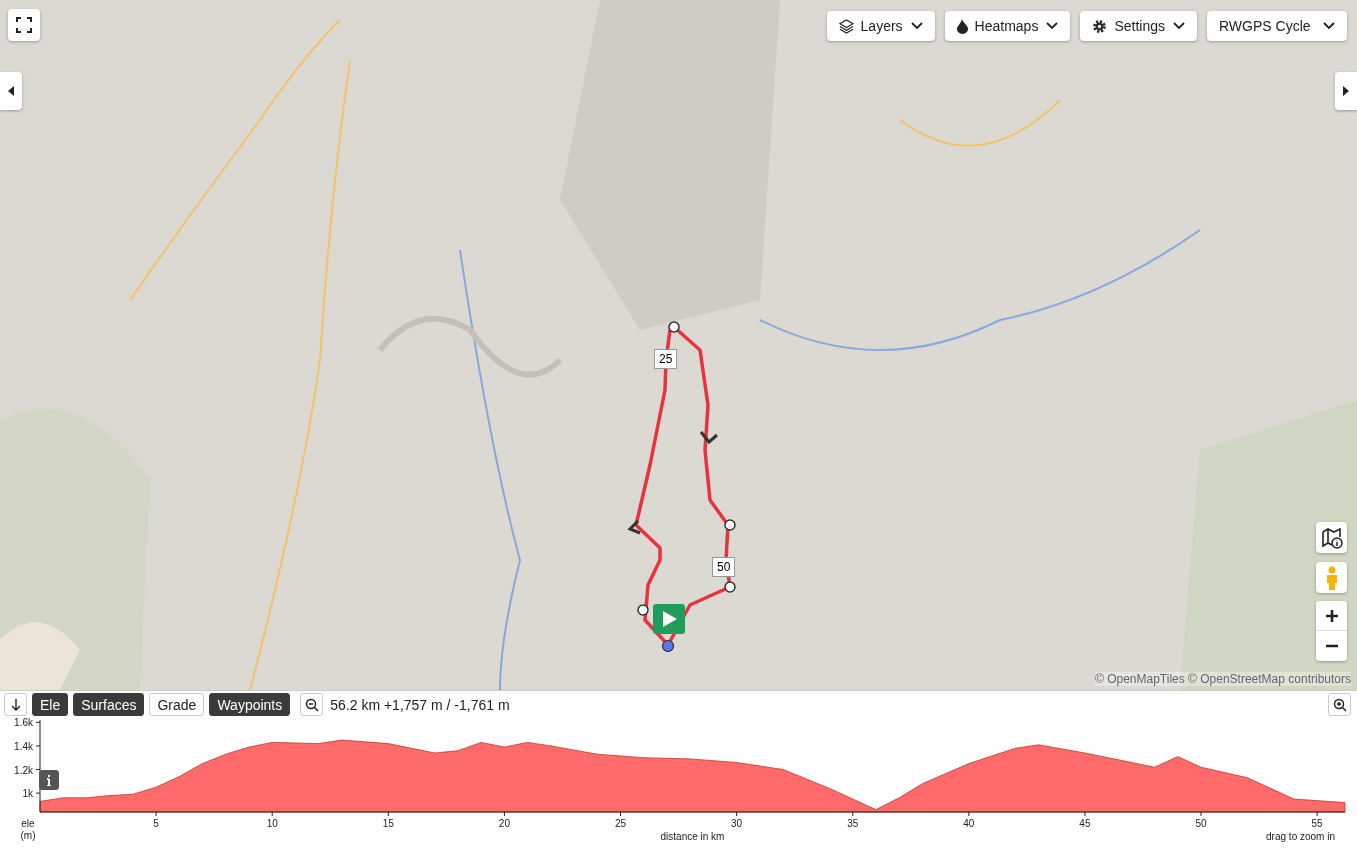 The height and width of the screenshot is (848, 1357). I want to click on plus-icon, so click(1331, 615).